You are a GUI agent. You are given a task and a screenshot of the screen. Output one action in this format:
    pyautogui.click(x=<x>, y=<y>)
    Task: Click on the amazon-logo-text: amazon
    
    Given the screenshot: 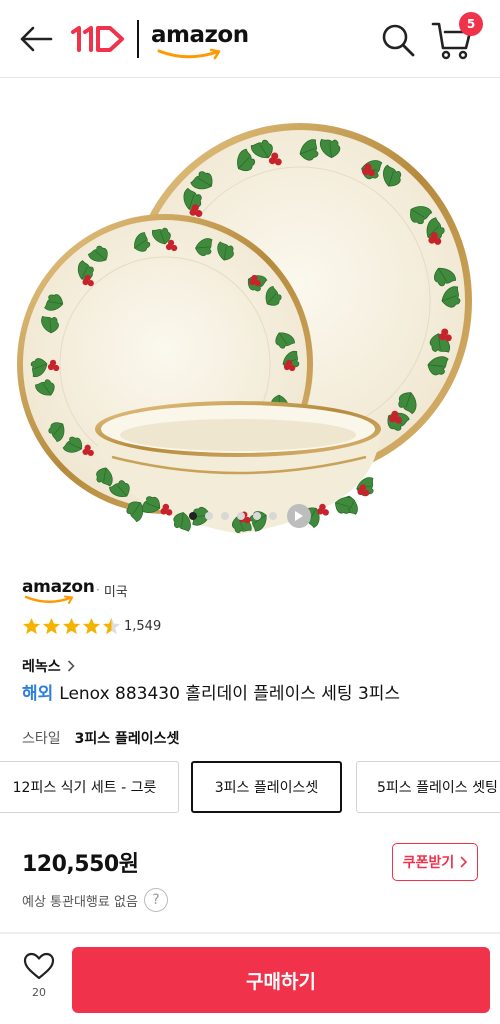 What is the action you would take?
    pyautogui.click(x=200, y=35)
    